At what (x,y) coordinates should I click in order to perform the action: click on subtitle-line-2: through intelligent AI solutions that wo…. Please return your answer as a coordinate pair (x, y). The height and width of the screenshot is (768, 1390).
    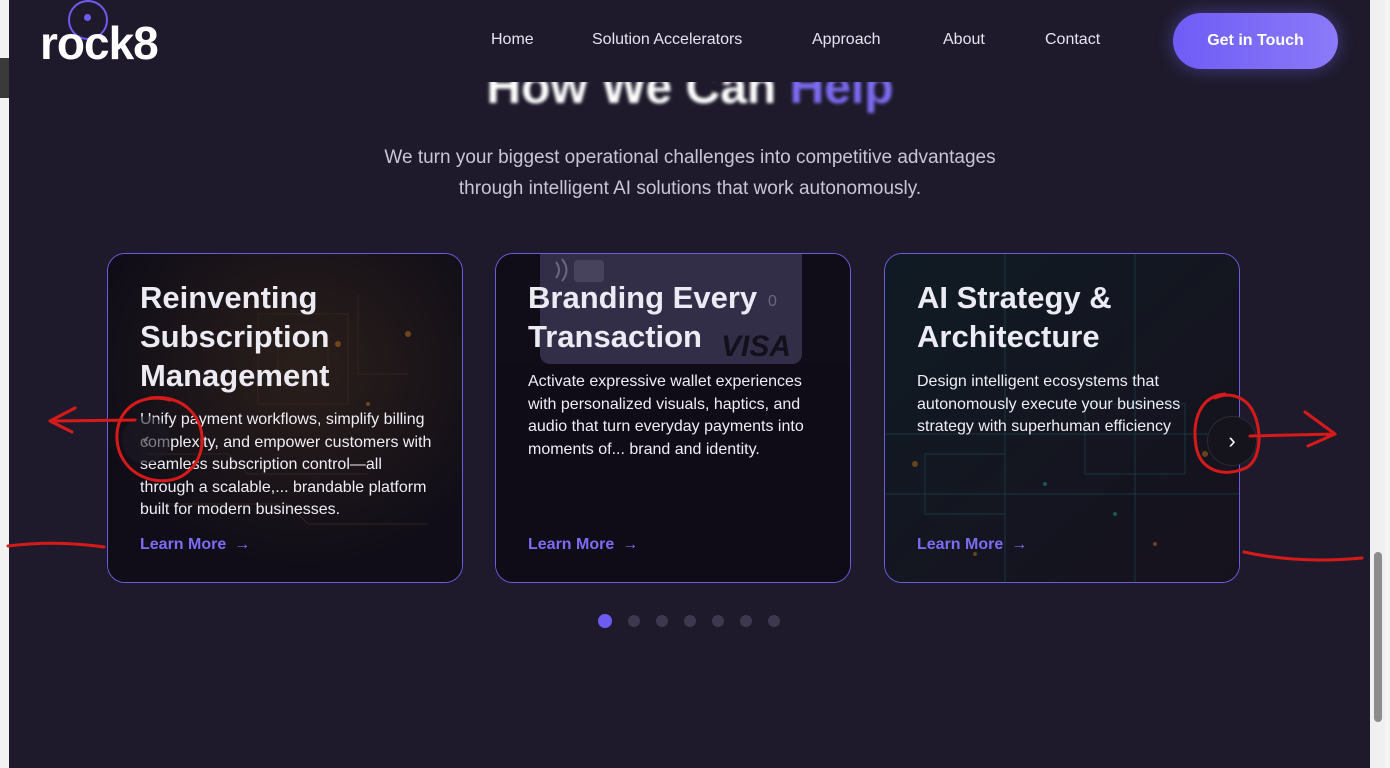
    Looking at the image, I should click on (690, 188).